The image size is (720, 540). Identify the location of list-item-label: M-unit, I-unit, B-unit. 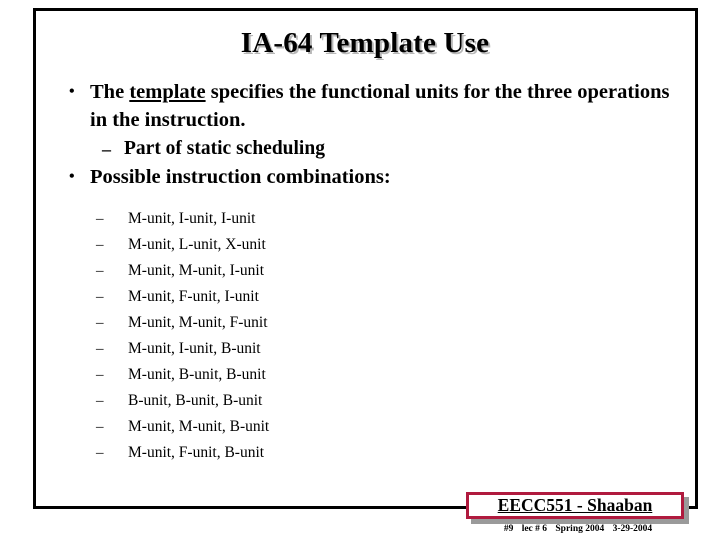
(194, 348).